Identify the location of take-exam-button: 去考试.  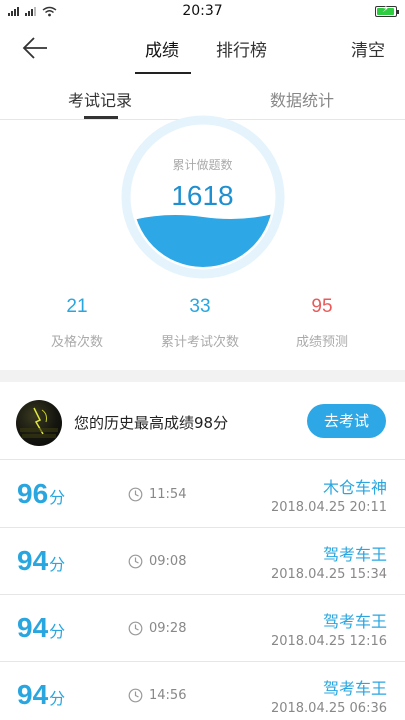
(346, 421).